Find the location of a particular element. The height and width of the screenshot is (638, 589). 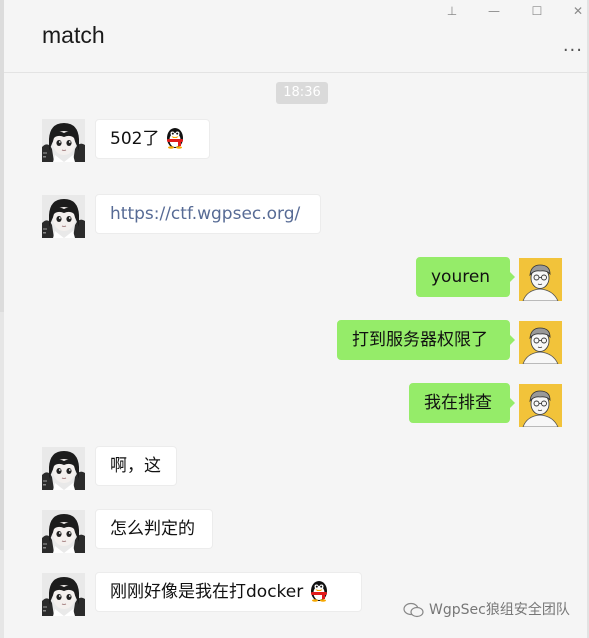

left-edge is located at coordinates (2, 319).